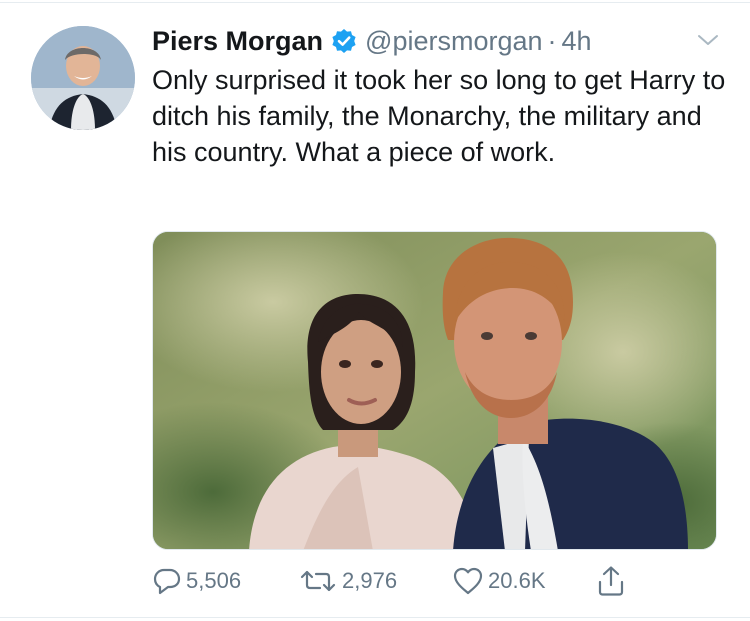  I want to click on share-icon, so click(611, 581).